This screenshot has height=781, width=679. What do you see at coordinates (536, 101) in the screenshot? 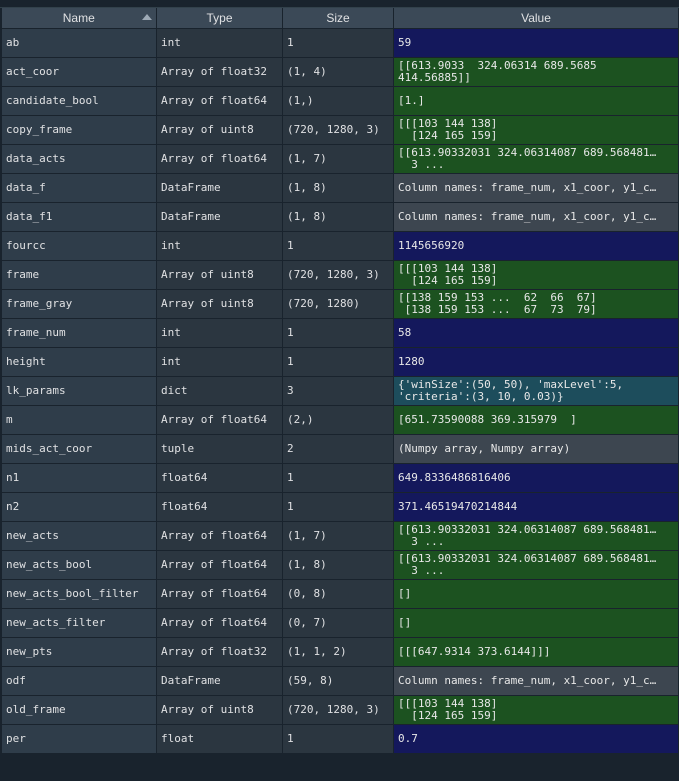
I see `variable-value-cell: [1.]` at bounding box center [536, 101].